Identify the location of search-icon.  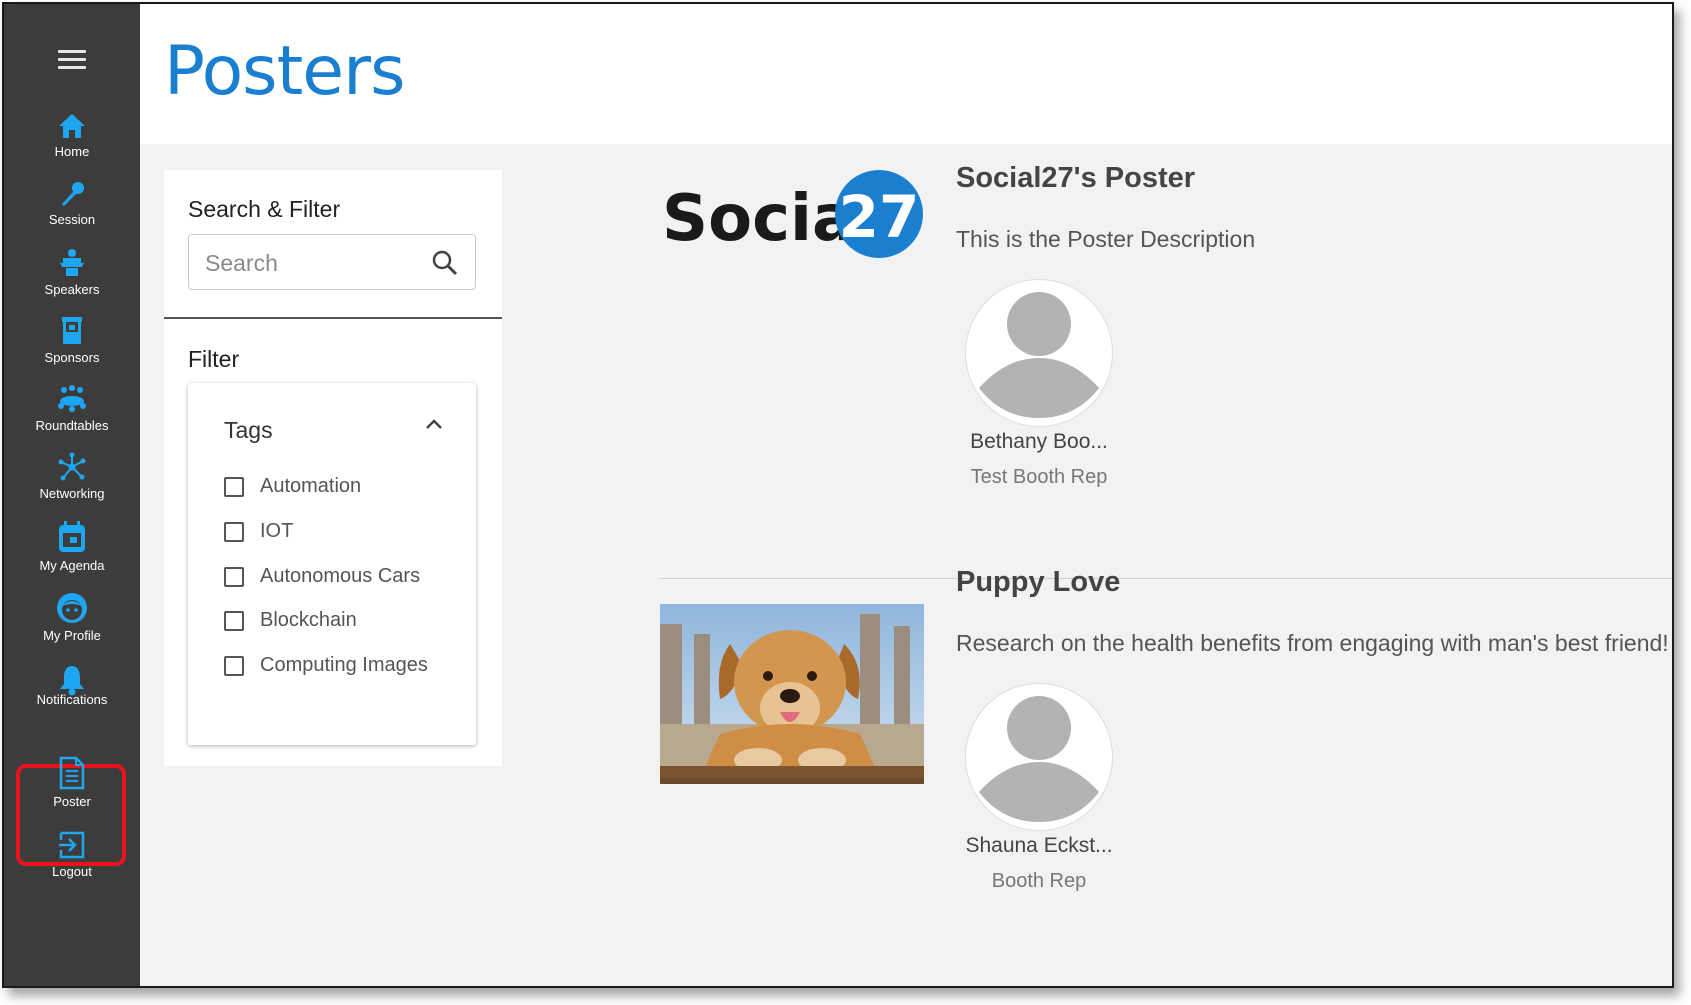
(445, 263).